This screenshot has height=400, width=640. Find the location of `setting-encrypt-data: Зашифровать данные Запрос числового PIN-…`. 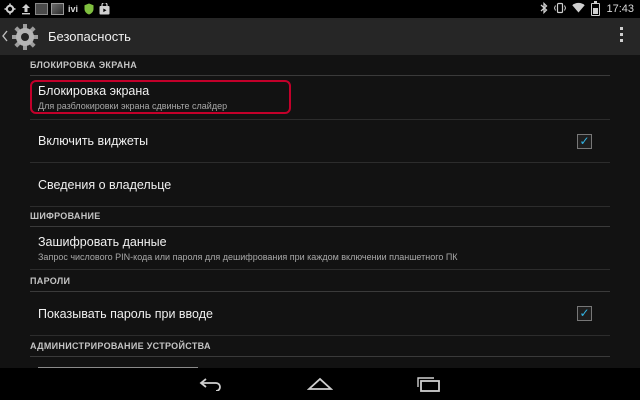

setting-encrypt-data: Зашифровать данные Запрос числового PIN-… is located at coordinates (320, 248).